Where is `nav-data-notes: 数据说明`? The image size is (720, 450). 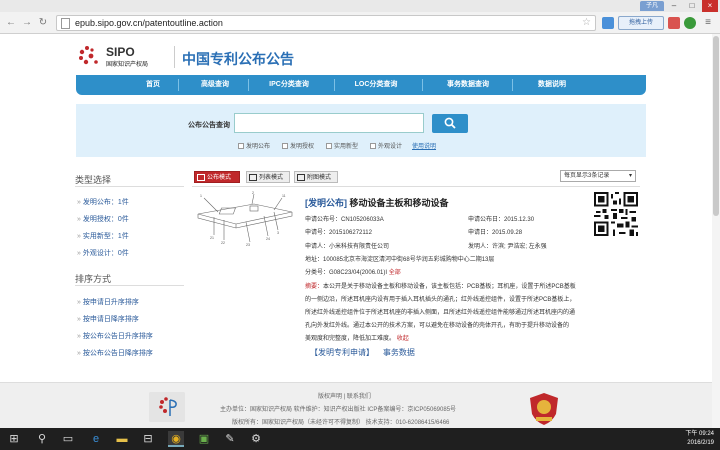 nav-data-notes: 数据说明 is located at coordinates (552, 85).